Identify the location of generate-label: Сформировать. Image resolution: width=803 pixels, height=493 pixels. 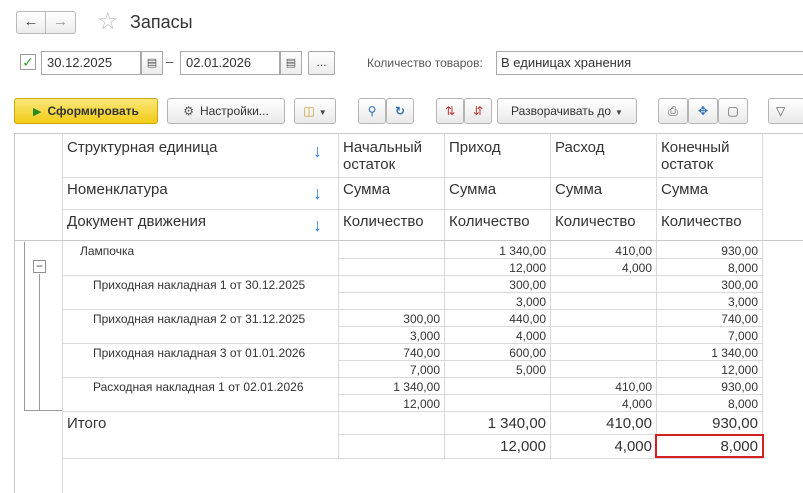
(93, 111).